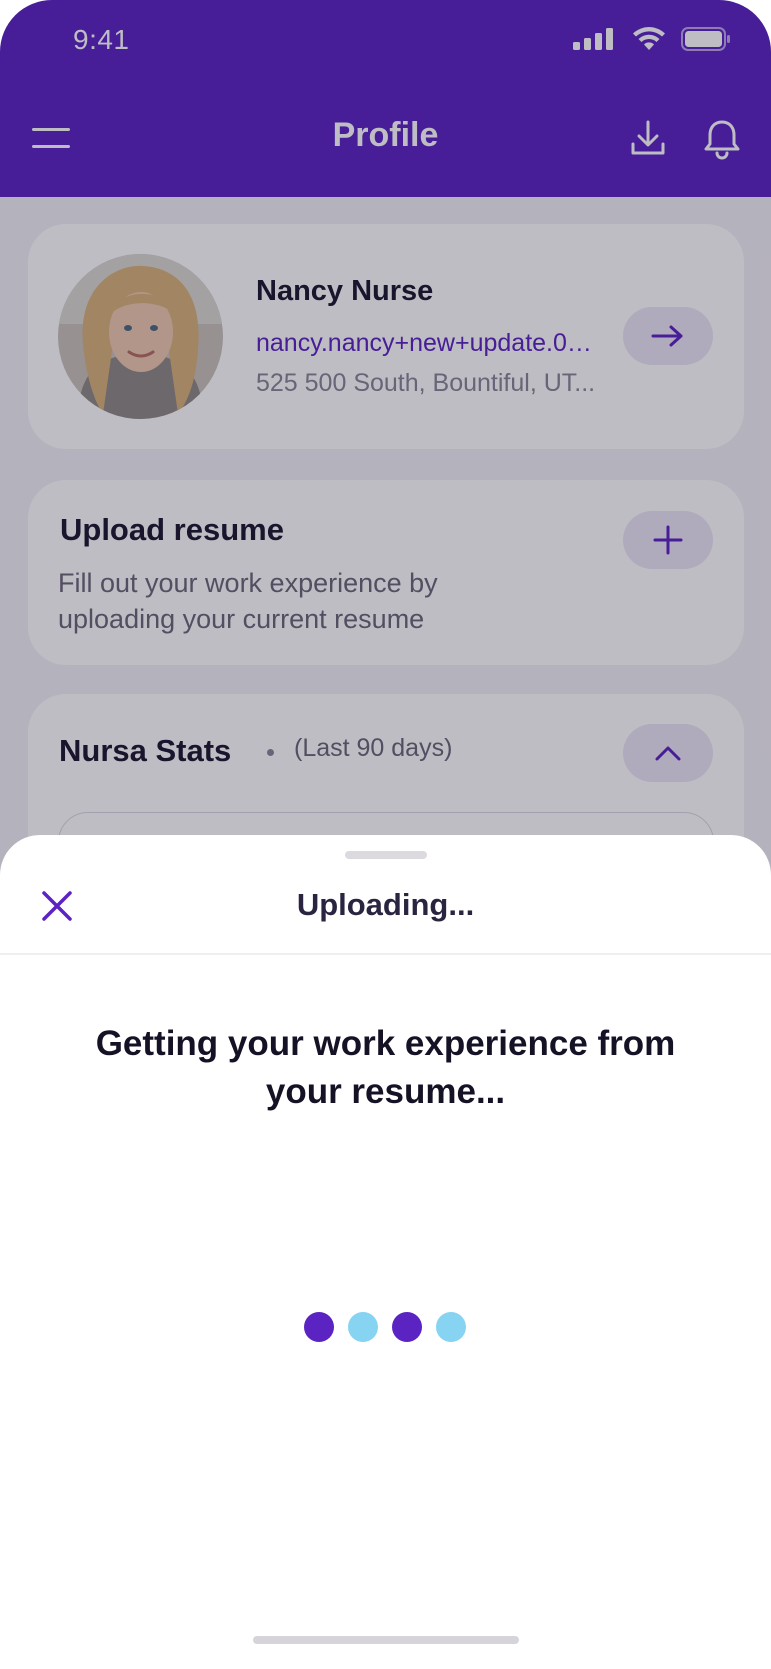  I want to click on home-indicator, so click(386, 1640).